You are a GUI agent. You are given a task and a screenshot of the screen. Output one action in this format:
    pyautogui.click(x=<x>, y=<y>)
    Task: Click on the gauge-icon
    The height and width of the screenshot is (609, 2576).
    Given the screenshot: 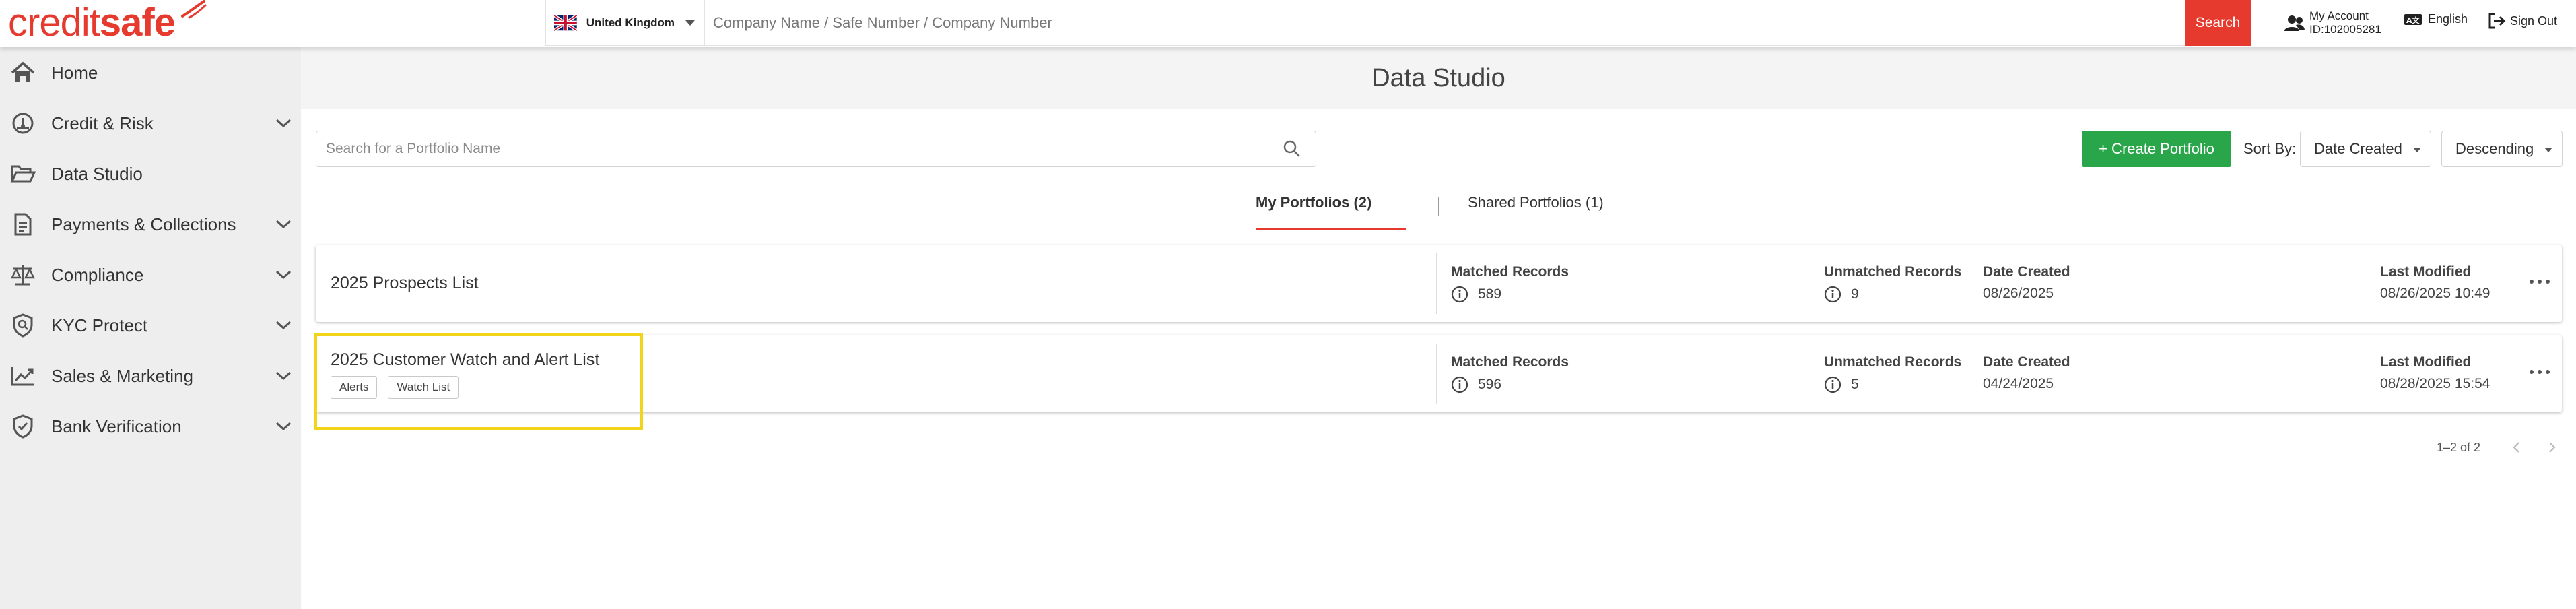 What is the action you would take?
    pyautogui.click(x=22, y=123)
    